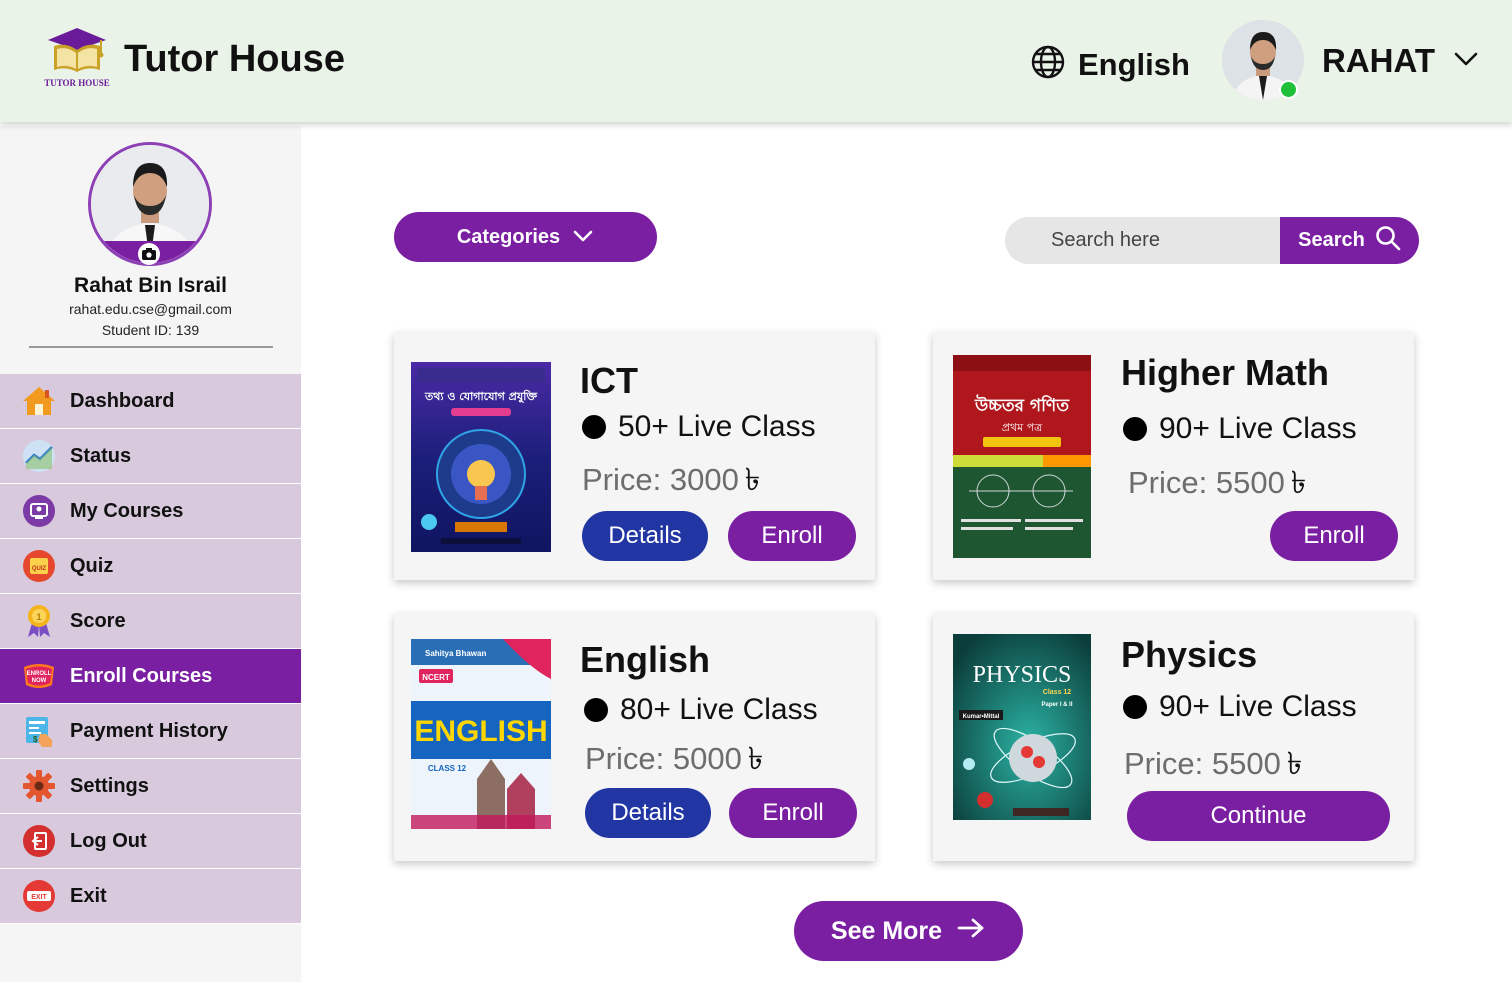  What do you see at coordinates (1056, 705) in the screenshot?
I see `svg-text: Paper I & II` at bounding box center [1056, 705].